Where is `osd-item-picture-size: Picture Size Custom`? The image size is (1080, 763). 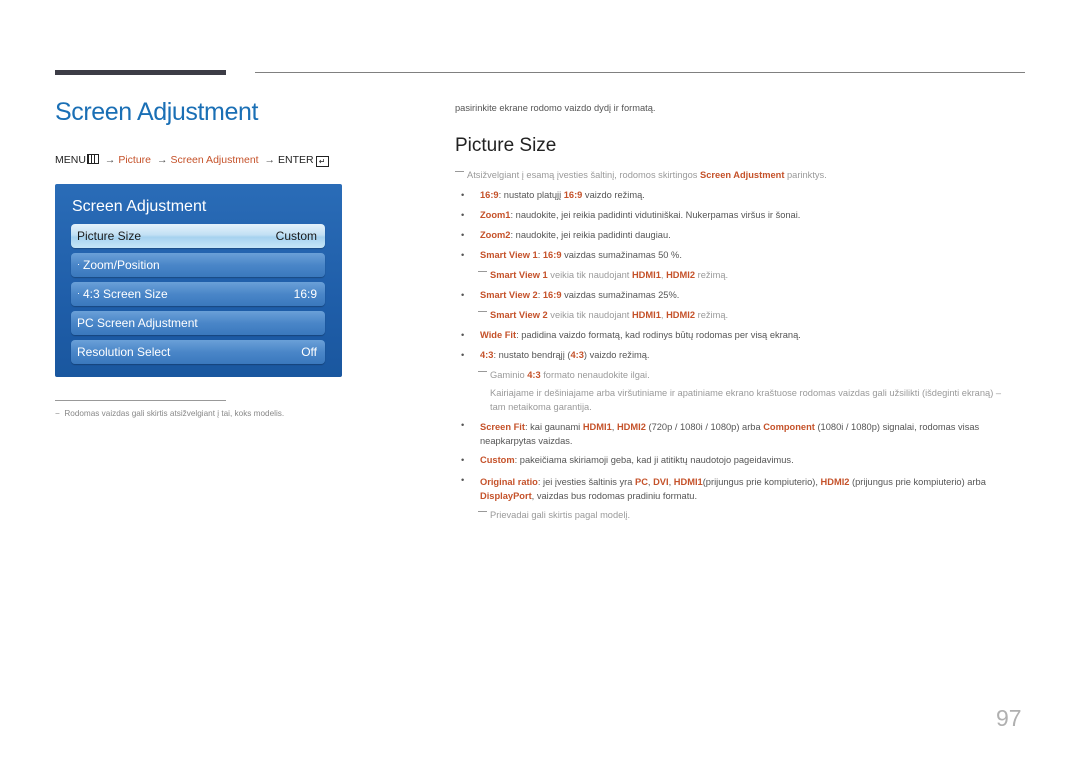 osd-item-picture-size: Picture Size Custom is located at coordinates (198, 236).